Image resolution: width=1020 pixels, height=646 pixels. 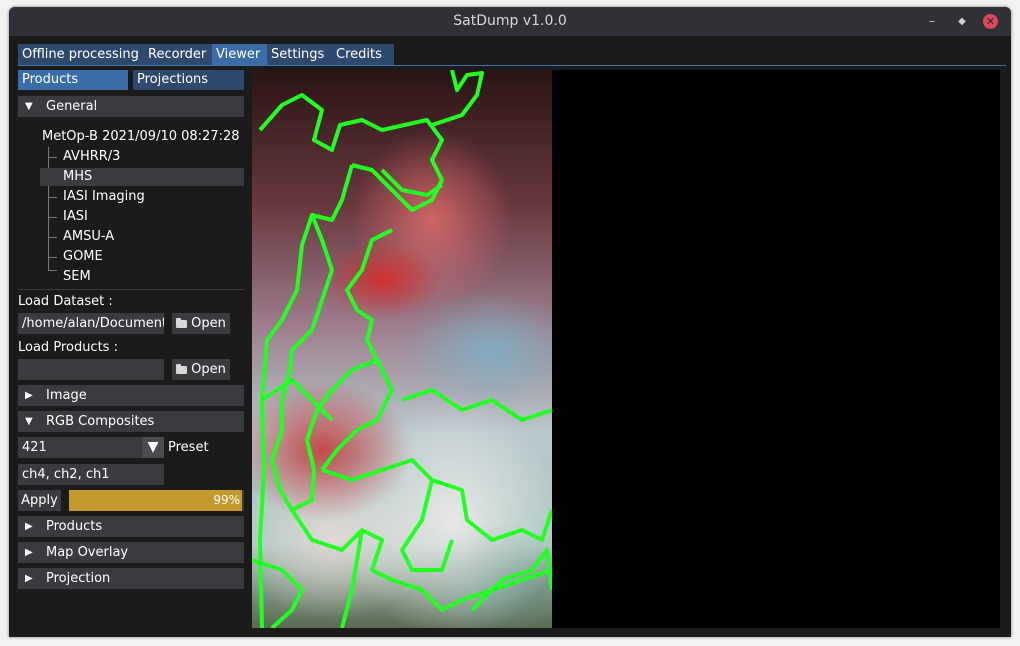 I want to click on product-label: IASI, so click(x=75, y=216).